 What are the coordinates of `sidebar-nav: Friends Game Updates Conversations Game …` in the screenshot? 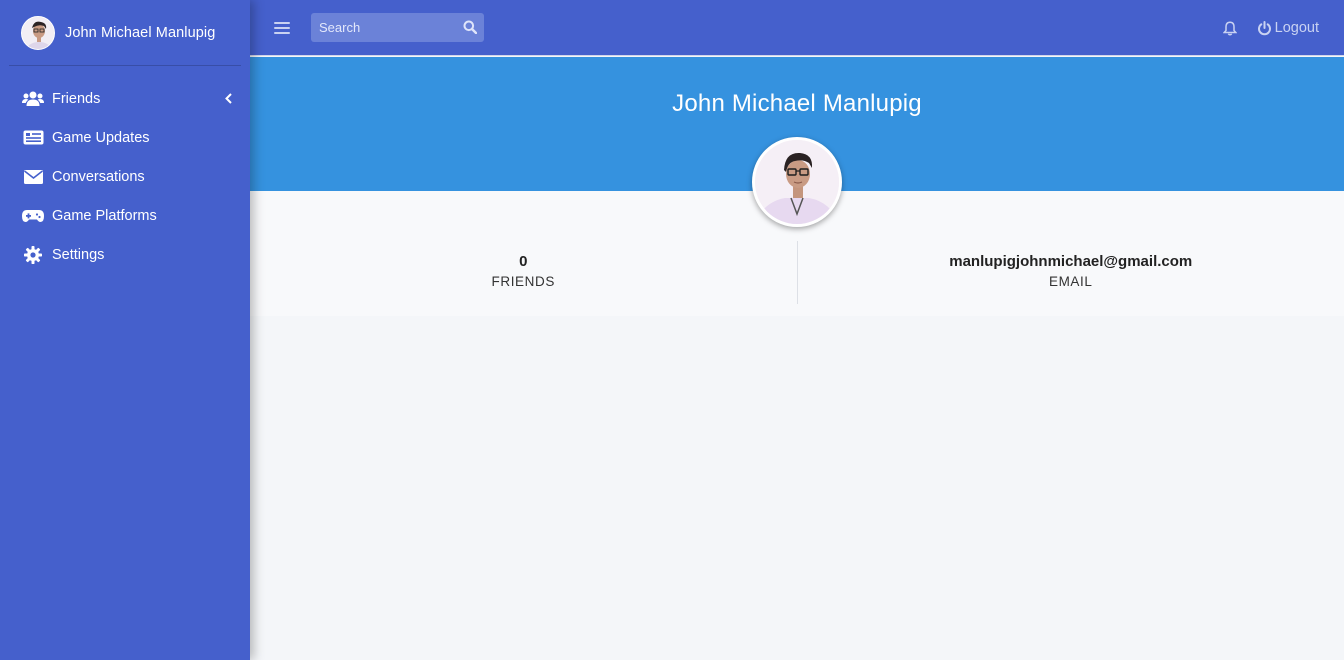 It's located at (125, 176).